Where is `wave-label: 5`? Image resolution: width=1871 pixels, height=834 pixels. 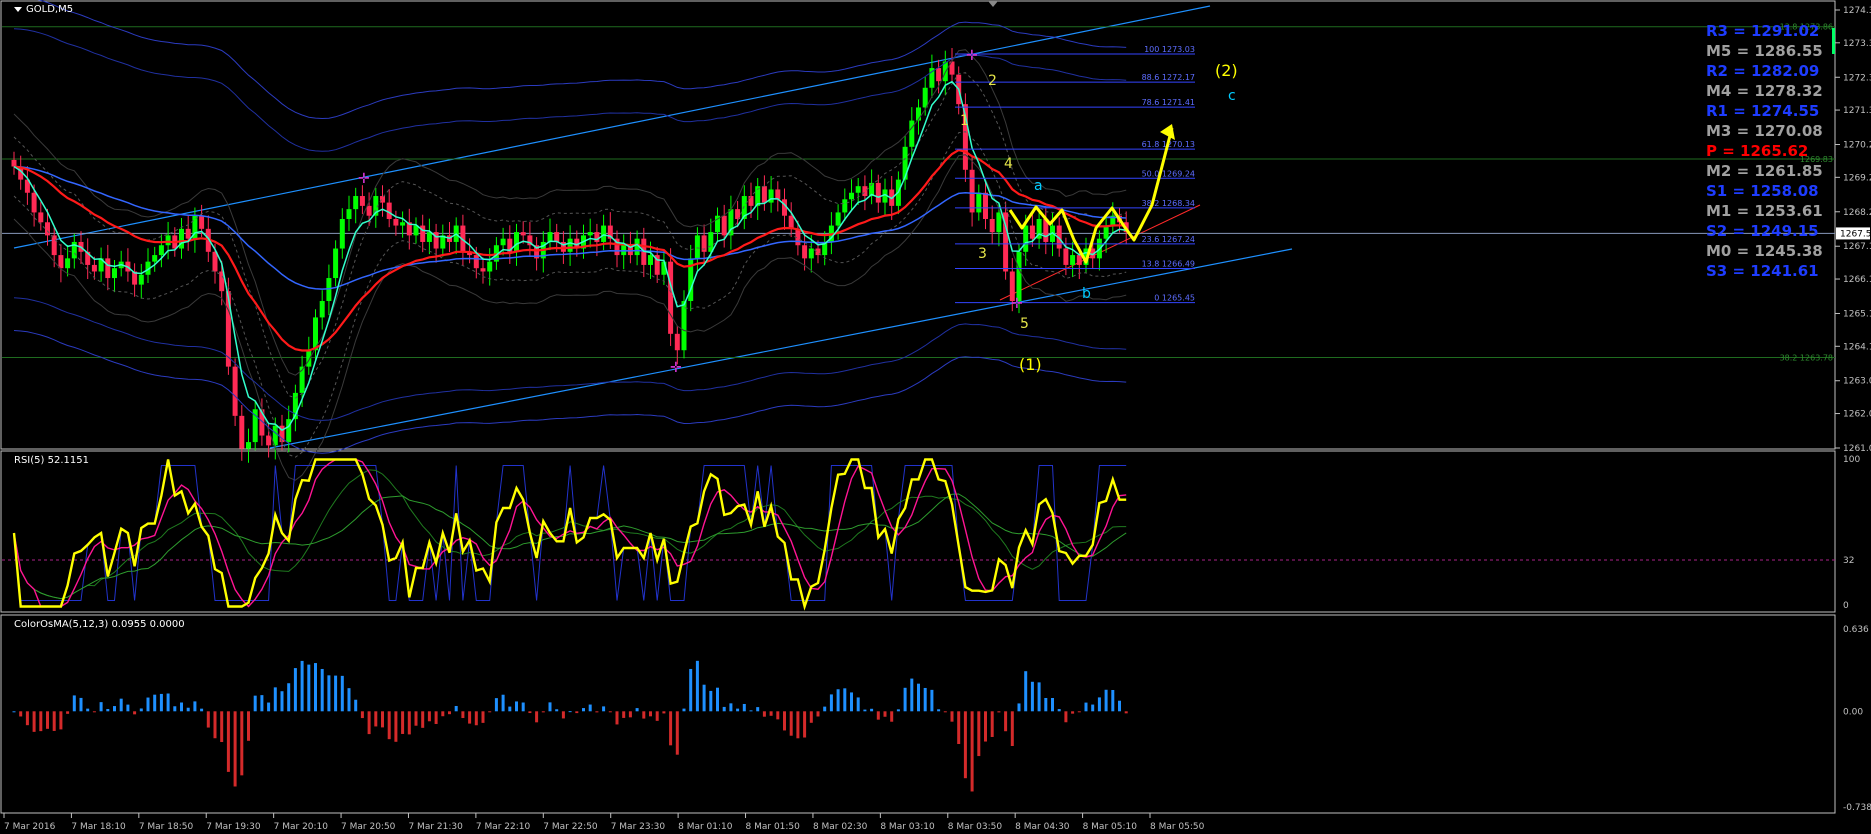
wave-label: 5 is located at coordinates (1024, 324).